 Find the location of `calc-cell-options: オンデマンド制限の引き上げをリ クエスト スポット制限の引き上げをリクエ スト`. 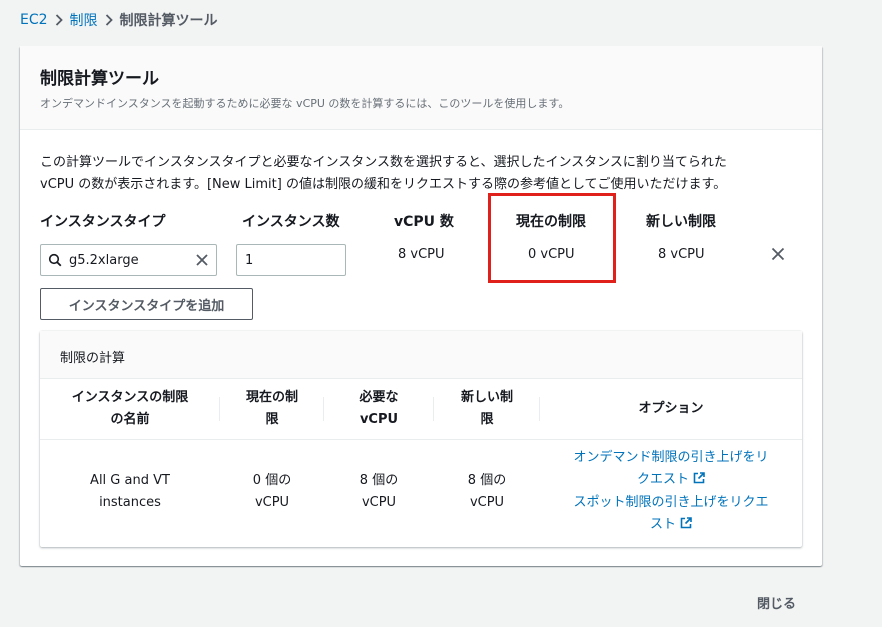

calc-cell-options: オンデマンド制限の引き上げをリ クエスト スポット制限の引き上げをリクエ スト is located at coordinates (671, 492).